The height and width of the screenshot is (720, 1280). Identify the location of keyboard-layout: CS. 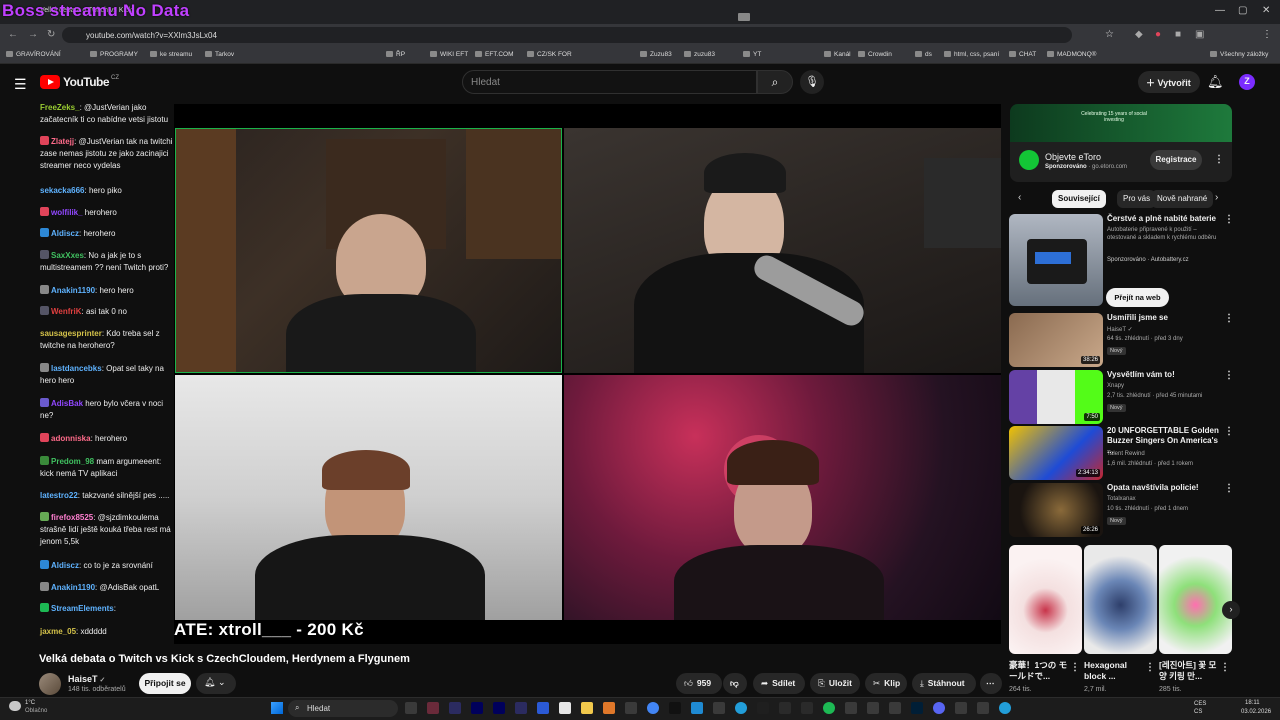
(1198, 712).